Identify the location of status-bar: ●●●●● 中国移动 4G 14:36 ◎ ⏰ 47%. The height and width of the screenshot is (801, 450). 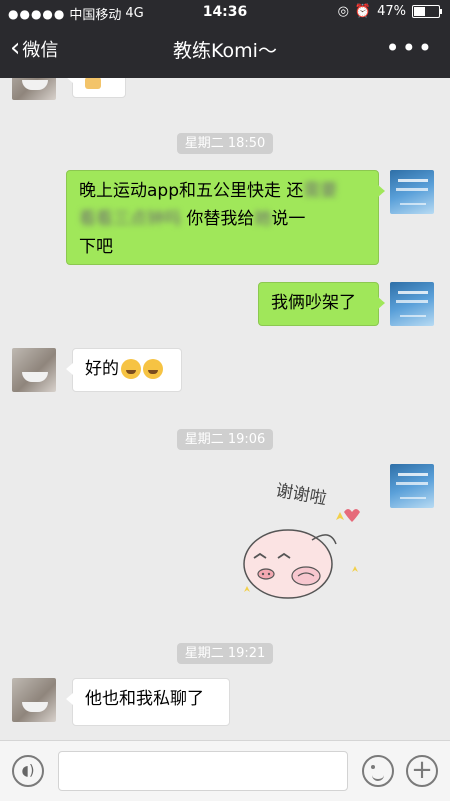
(225, 12).